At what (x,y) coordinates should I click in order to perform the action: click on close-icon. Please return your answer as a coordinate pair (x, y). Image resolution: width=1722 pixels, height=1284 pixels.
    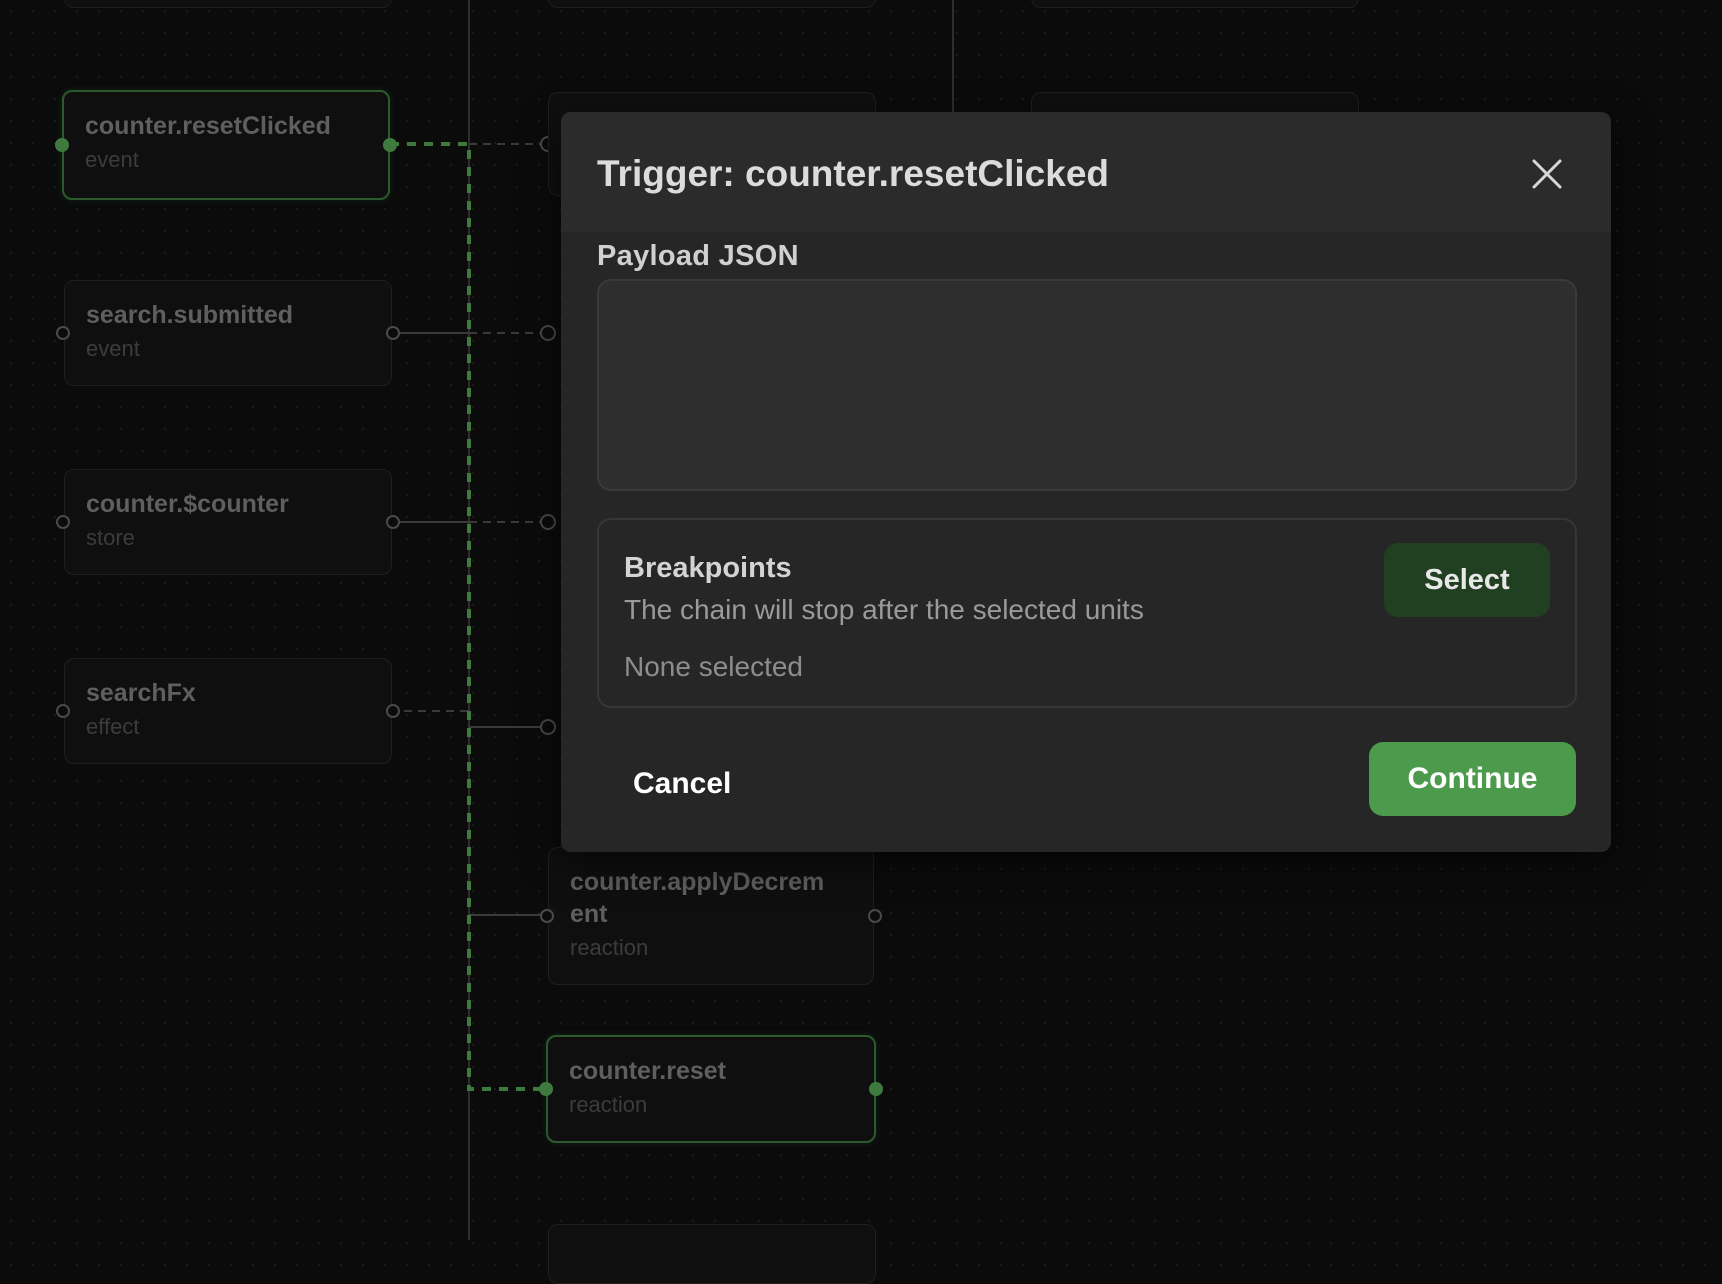
    Looking at the image, I should click on (1547, 174).